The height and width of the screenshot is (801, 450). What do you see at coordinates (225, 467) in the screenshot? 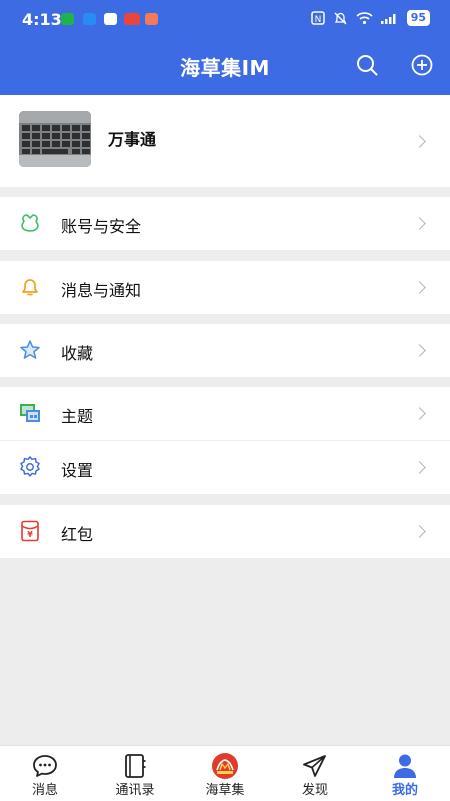
I see `menu-item-settings: 设置` at bounding box center [225, 467].